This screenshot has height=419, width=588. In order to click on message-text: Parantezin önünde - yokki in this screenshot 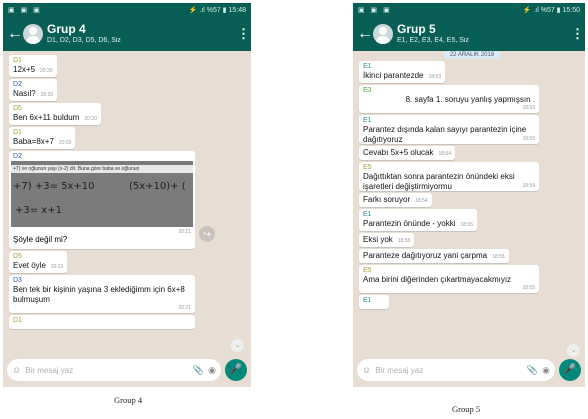, I will do `click(409, 223)`.